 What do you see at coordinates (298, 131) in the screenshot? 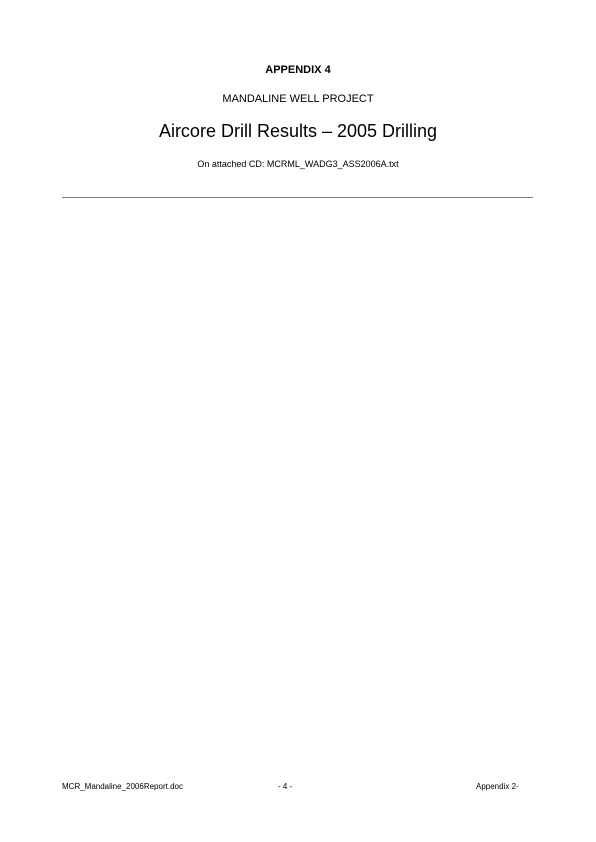
I see `document-title: Aircore Drill Results – 2005 Drilling` at bounding box center [298, 131].